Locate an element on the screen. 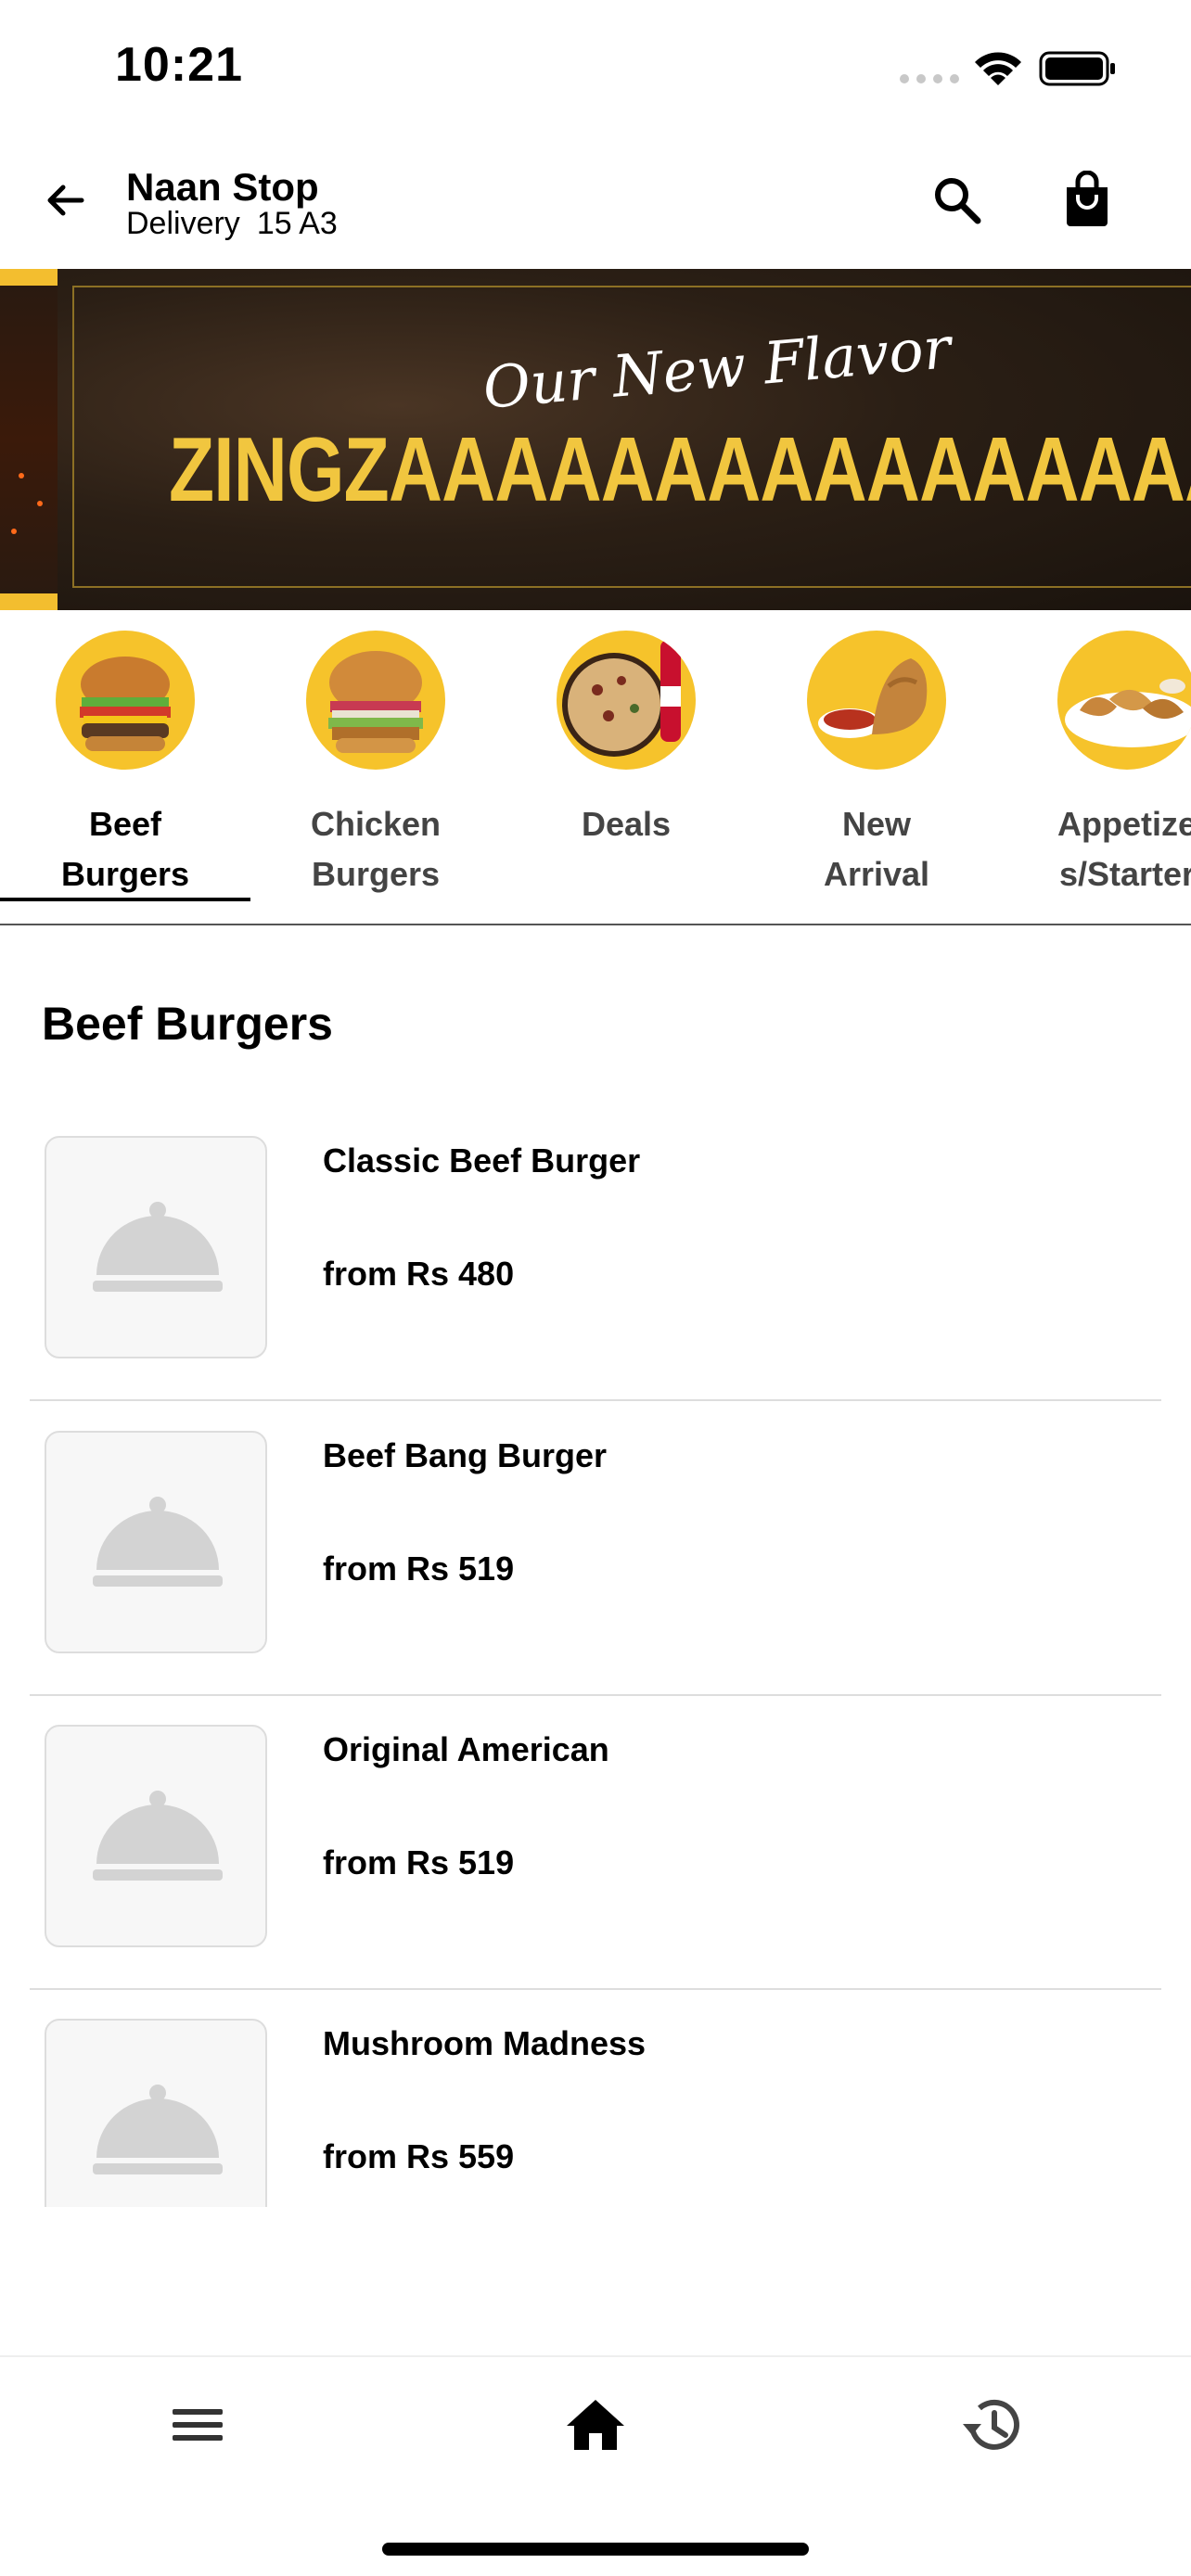  appetizers-image is located at coordinates (1124, 700).